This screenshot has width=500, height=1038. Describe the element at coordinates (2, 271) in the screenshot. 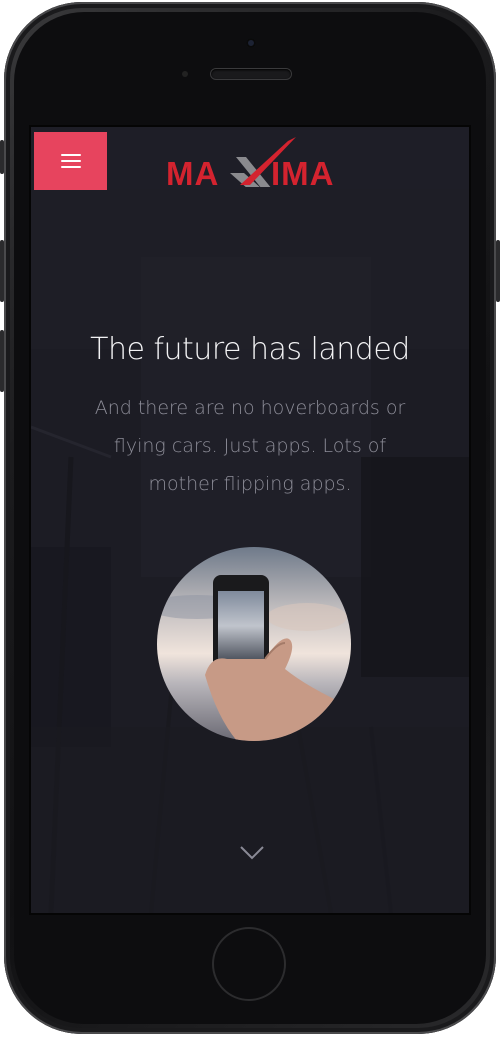

I see `volume-up-button` at that location.